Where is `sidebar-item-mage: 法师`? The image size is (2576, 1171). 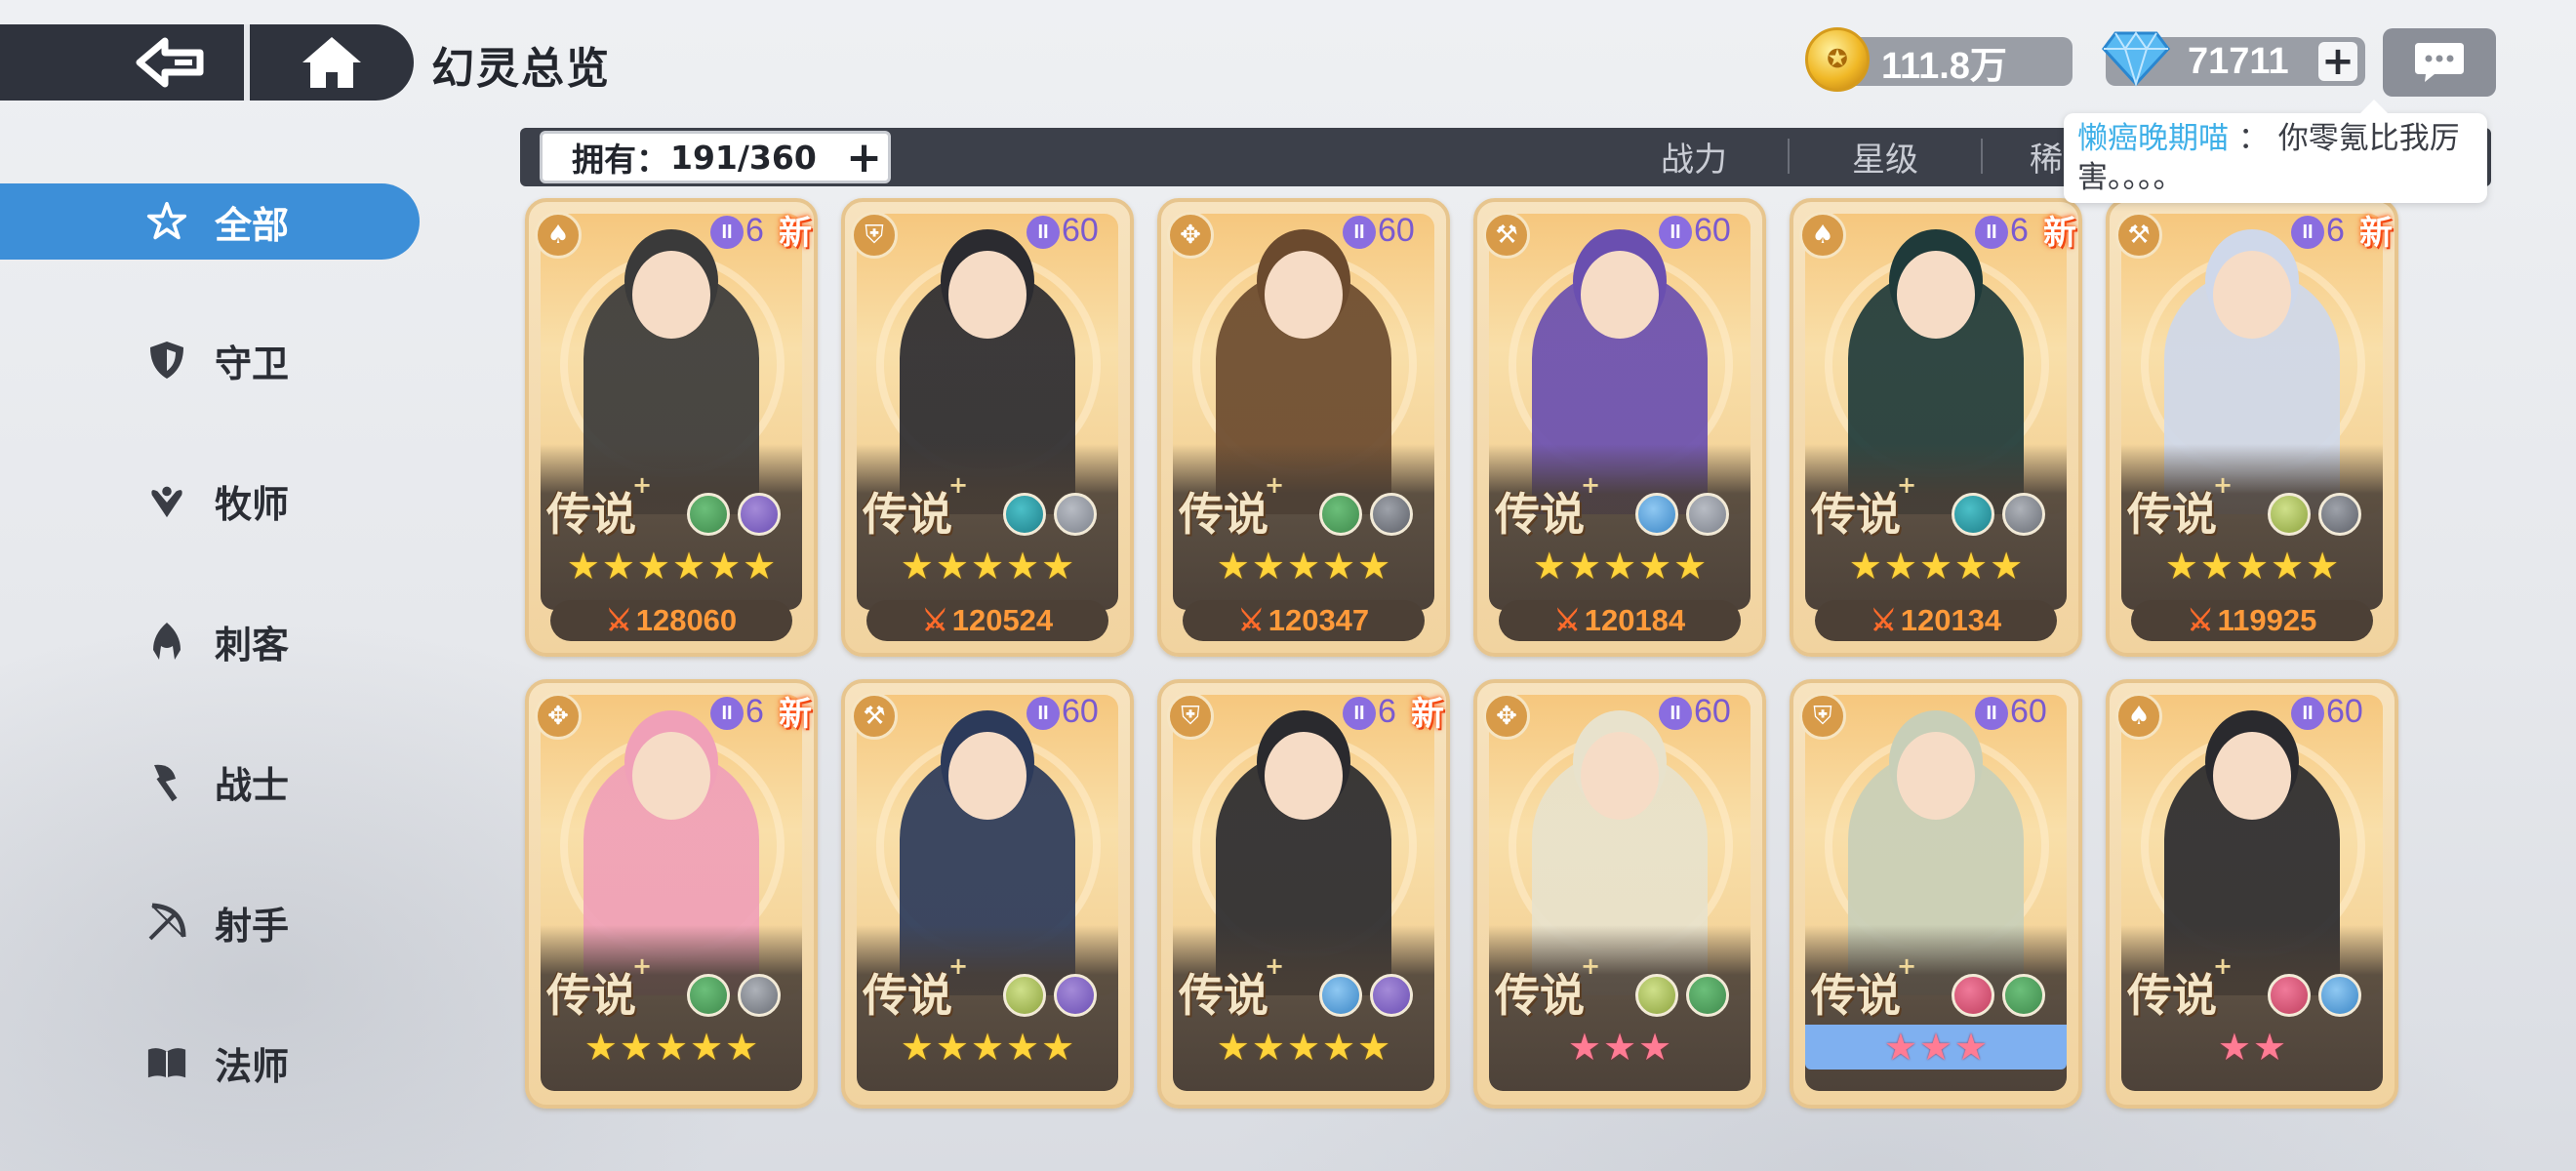 sidebar-item-mage: 法师 is located at coordinates (210, 1063).